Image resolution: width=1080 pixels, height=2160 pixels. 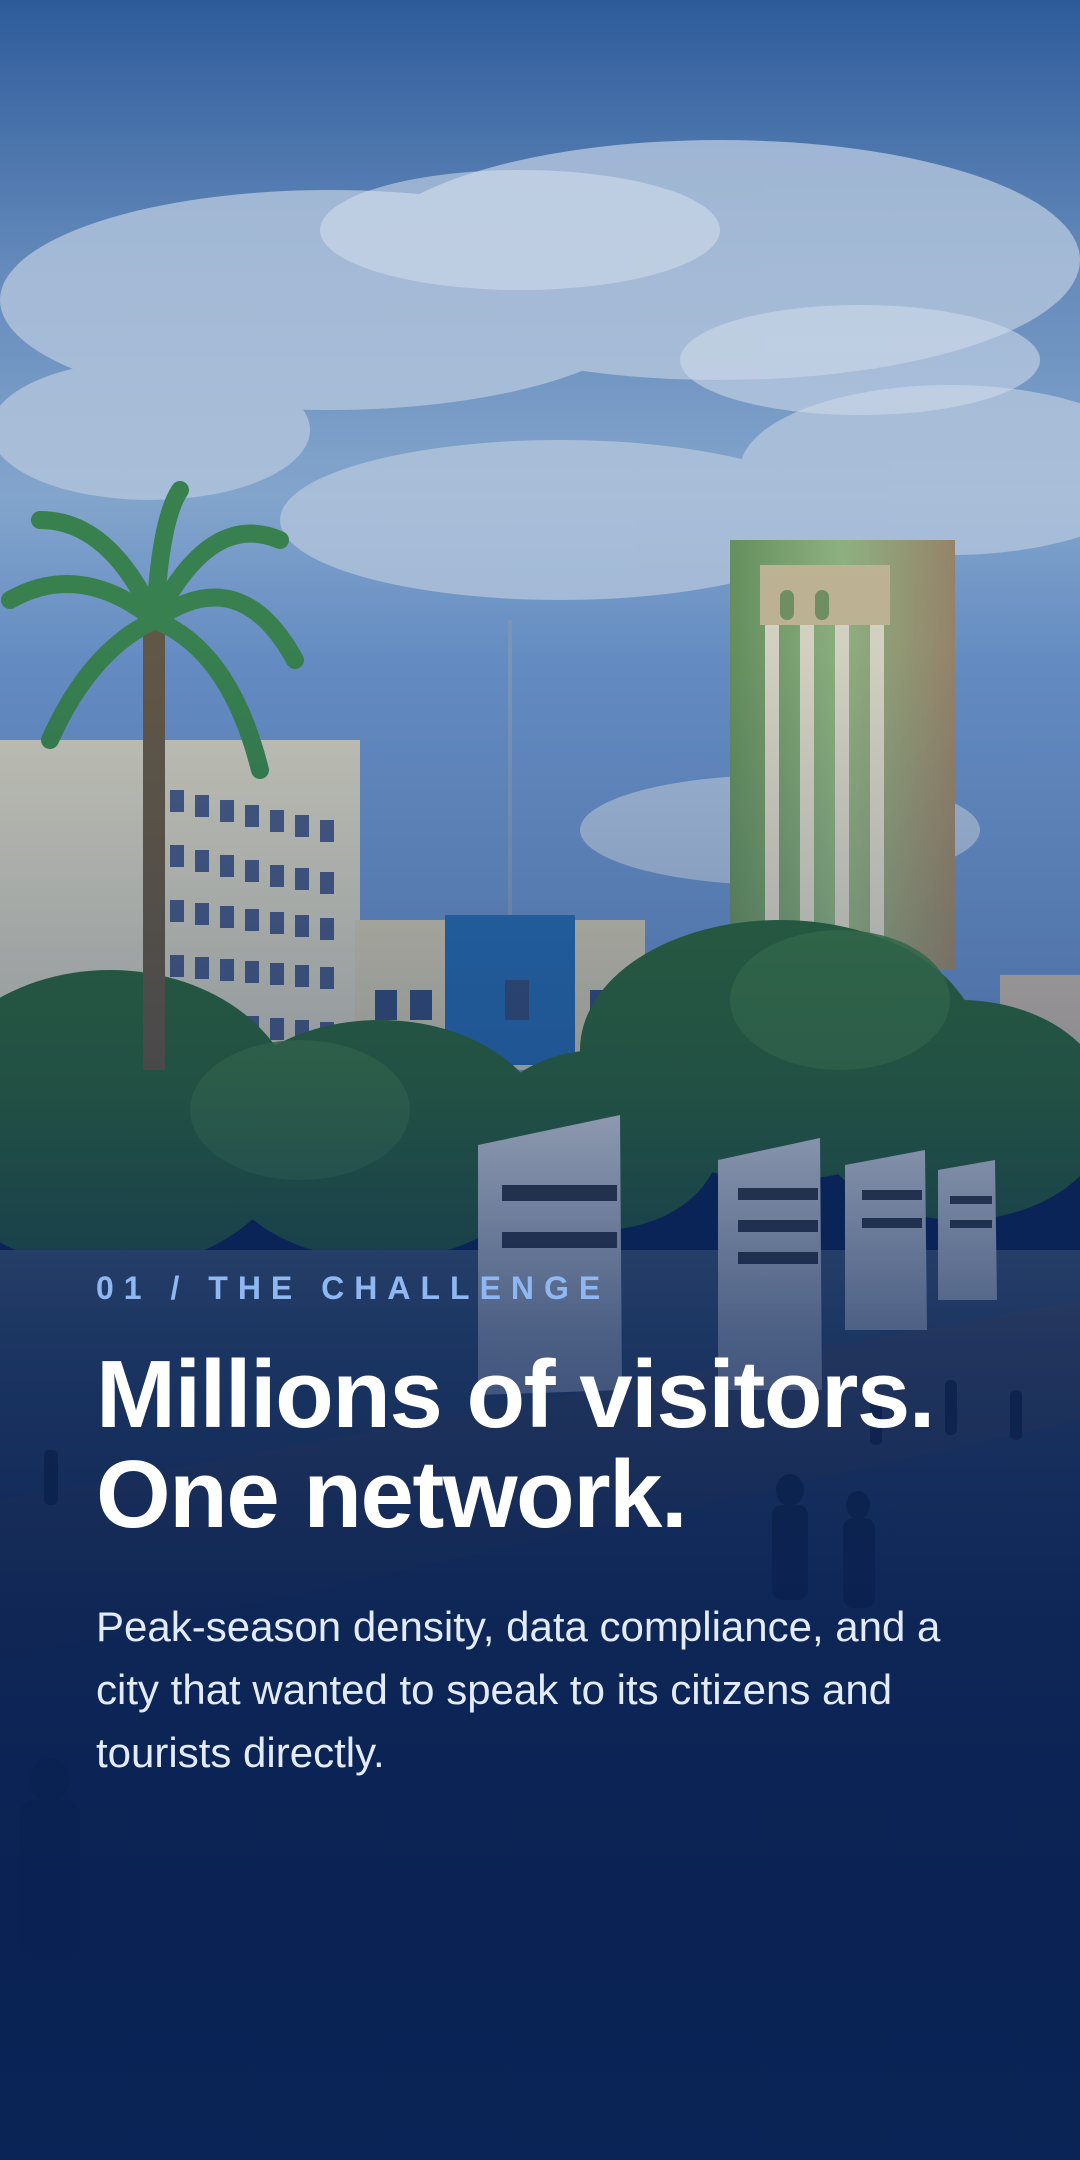 What do you see at coordinates (353, 1288) in the screenshot?
I see `section-eyebrow: 01 / THE CHALLENGE` at bounding box center [353, 1288].